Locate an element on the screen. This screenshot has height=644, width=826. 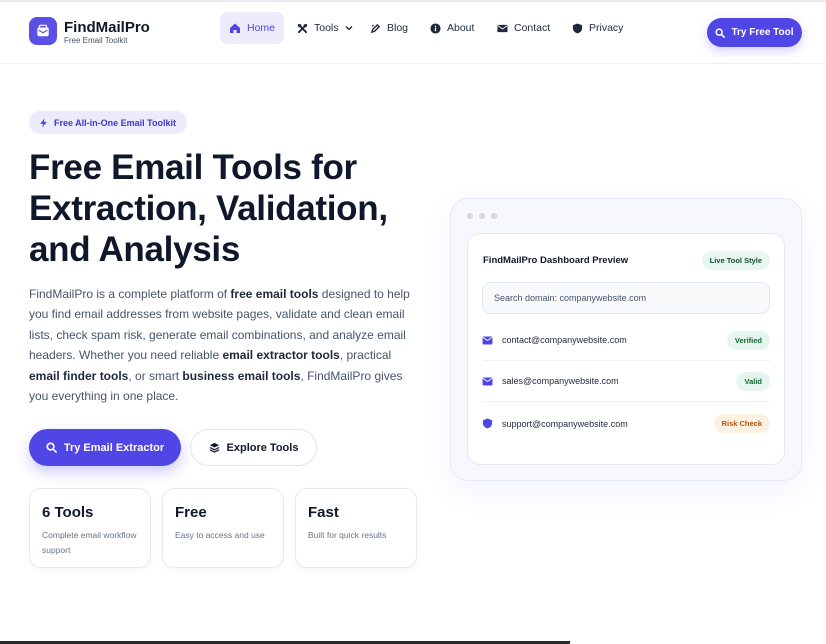
chevron-down-icon is located at coordinates (348, 28).